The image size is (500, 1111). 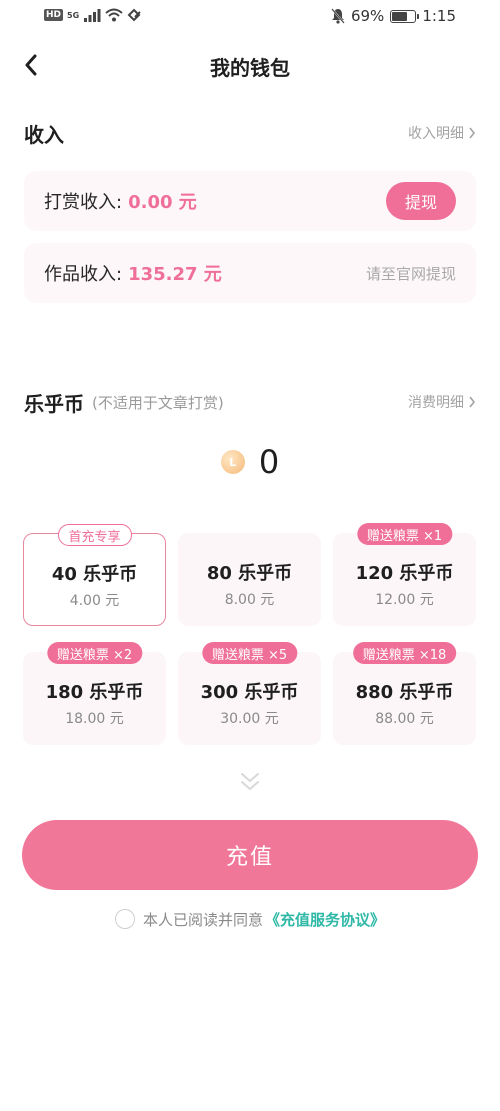 I want to click on package-card: 首充专享 40 乐乎币 4.00 元, so click(x=94, y=575).